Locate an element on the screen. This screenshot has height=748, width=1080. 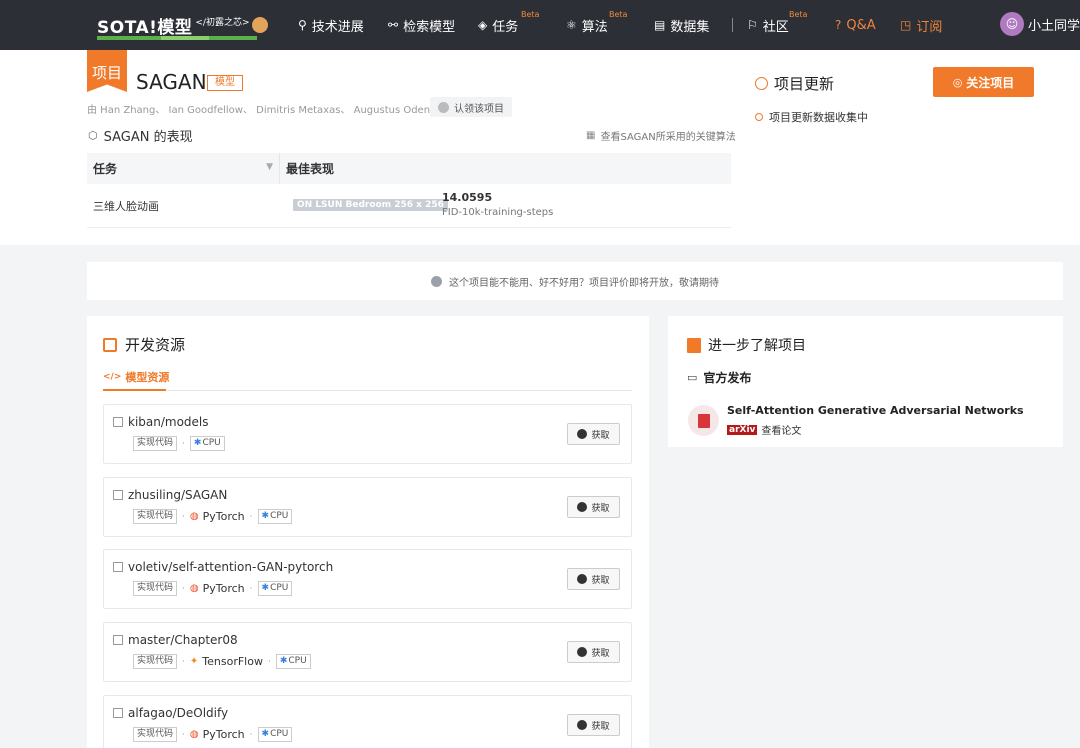
user-menu: ☺ 小土同学 is located at coordinates (1040, 24).